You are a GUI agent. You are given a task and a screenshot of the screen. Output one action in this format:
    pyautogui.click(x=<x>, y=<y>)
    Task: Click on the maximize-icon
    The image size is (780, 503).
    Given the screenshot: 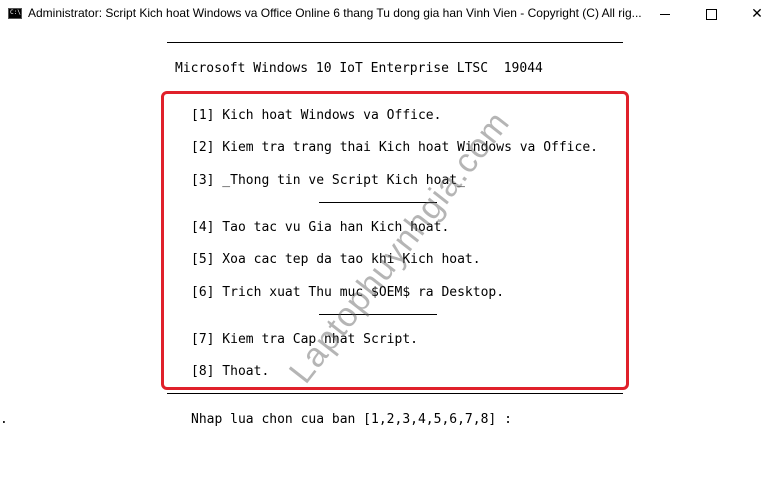 What is the action you would take?
    pyautogui.click(x=711, y=14)
    